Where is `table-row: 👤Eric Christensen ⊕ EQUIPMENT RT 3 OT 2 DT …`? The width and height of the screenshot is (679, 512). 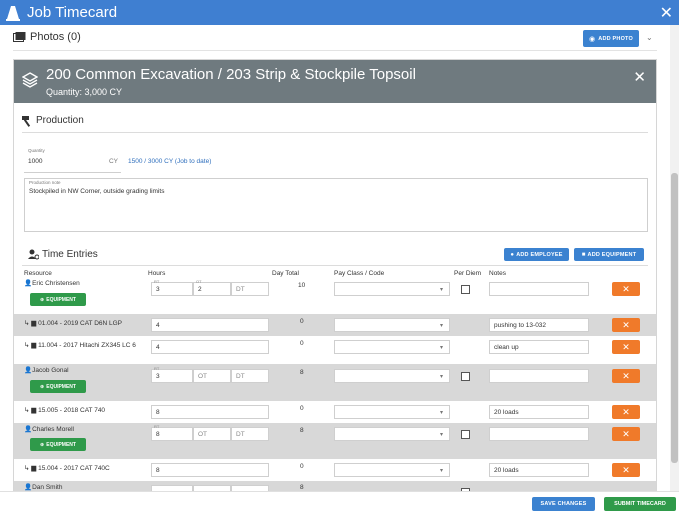 table-row: 👤Eric Christensen ⊕ EQUIPMENT RT 3 OT 2 DT … is located at coordinates (335, 296).